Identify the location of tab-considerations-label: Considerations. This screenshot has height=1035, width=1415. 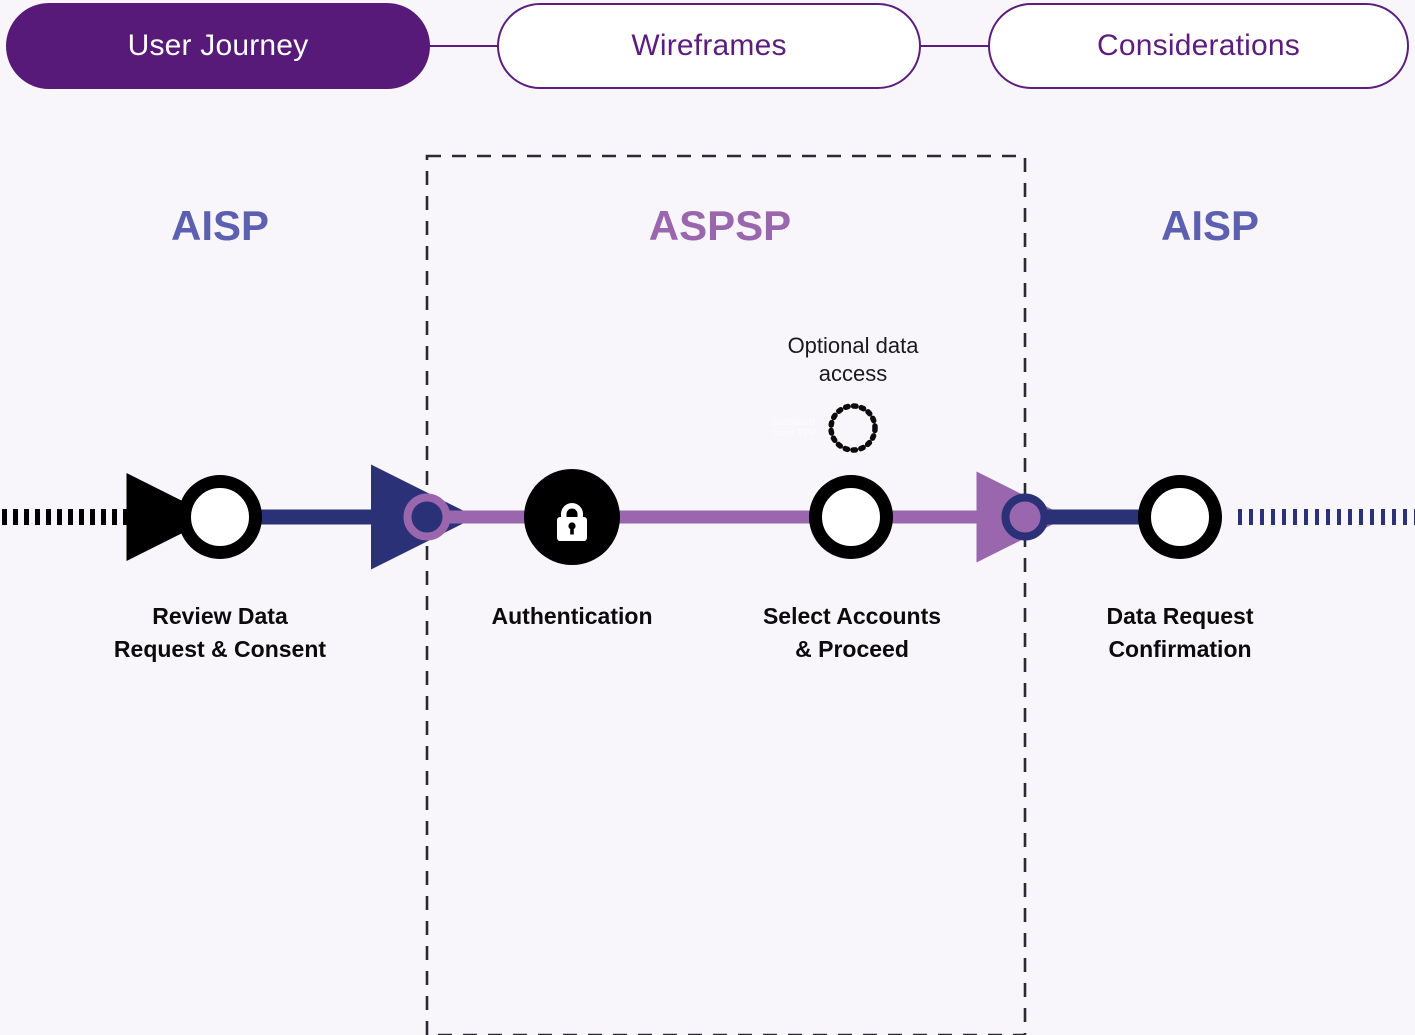
(1198, 45).